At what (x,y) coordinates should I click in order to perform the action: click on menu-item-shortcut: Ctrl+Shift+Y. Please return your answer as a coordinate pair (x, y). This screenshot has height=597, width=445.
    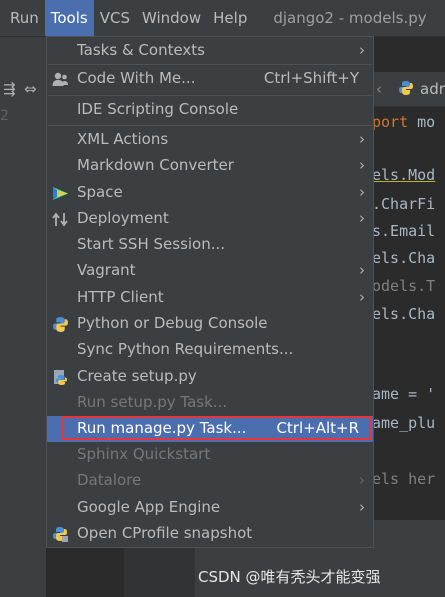
    Looking at the image, I should click on (311, 78).